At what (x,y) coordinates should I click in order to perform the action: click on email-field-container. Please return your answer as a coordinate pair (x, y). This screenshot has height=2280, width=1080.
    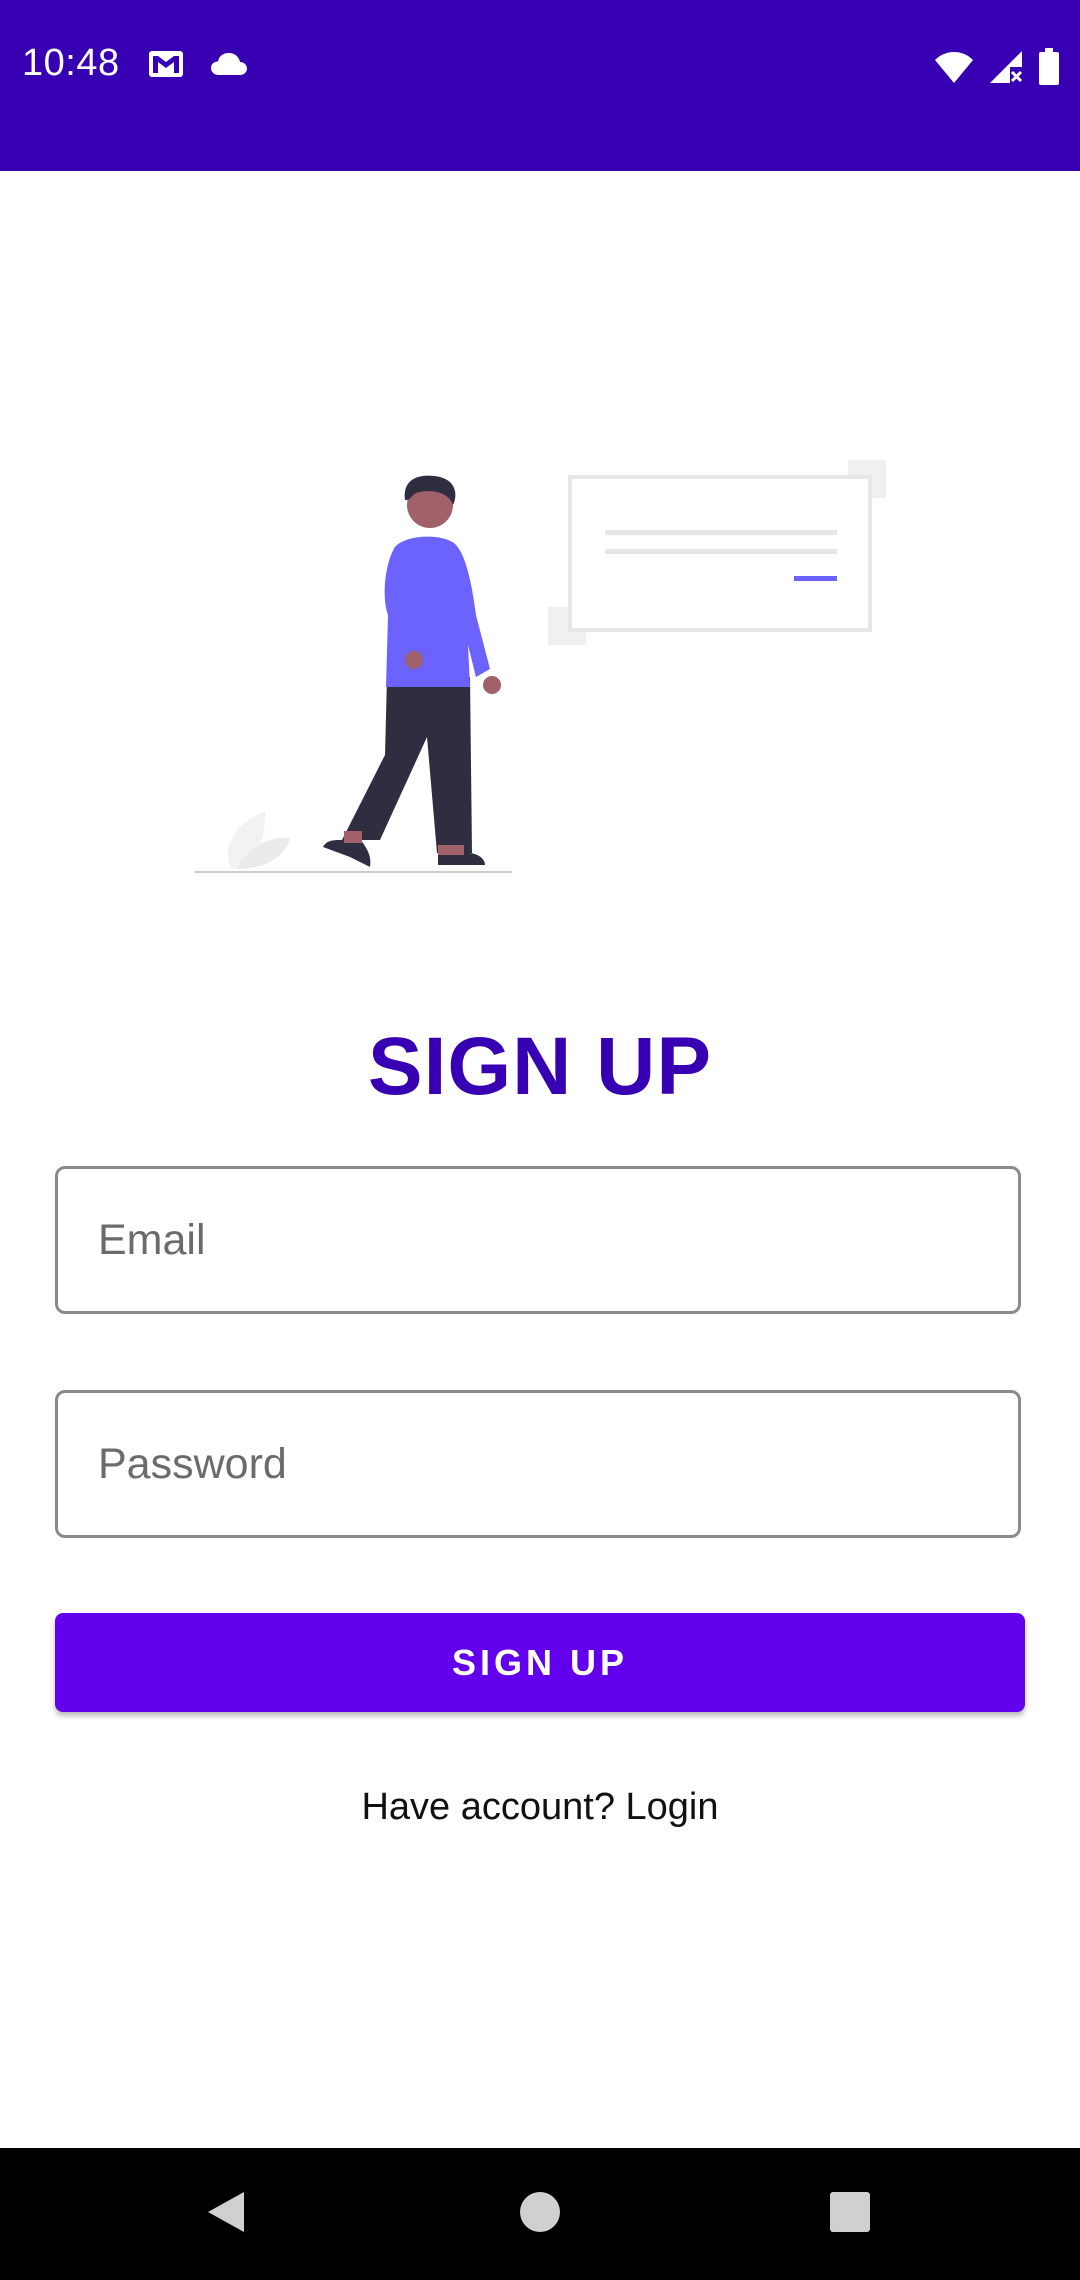
    Looking at the image, I should click on (538, 1240).